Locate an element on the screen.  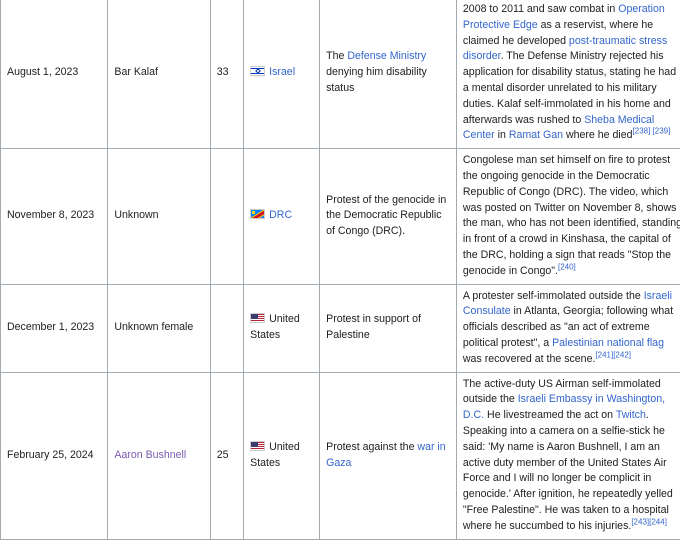
date-cell: August 1, 2023 is located at coordinates (54, 74).